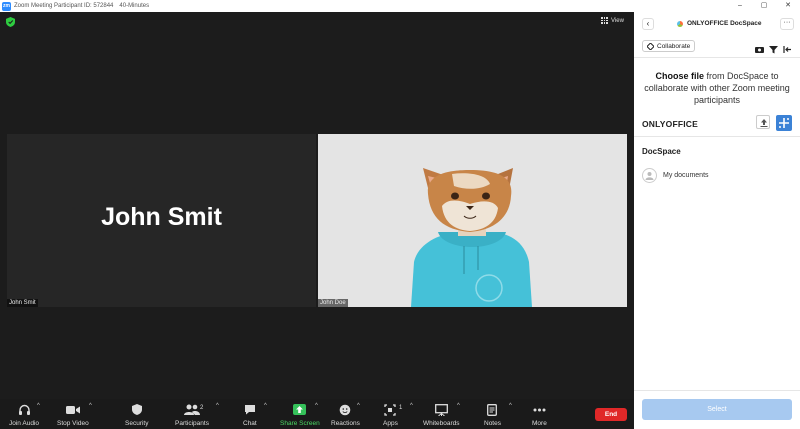  Describe the element at coordinates (611, 414) in the screenshot. I see `end-meeting-button: End` at that location.